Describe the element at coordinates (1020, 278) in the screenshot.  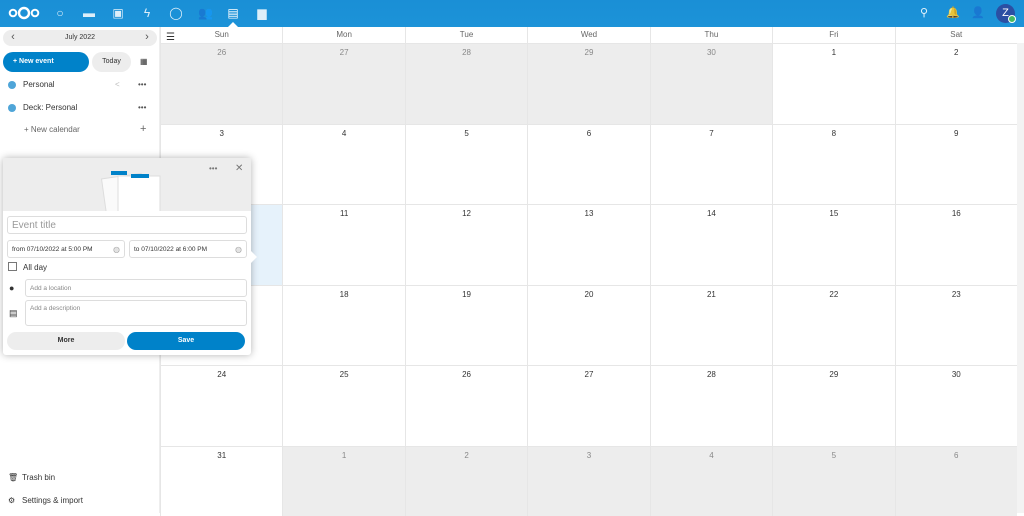
I see `scrollbar` at that location.